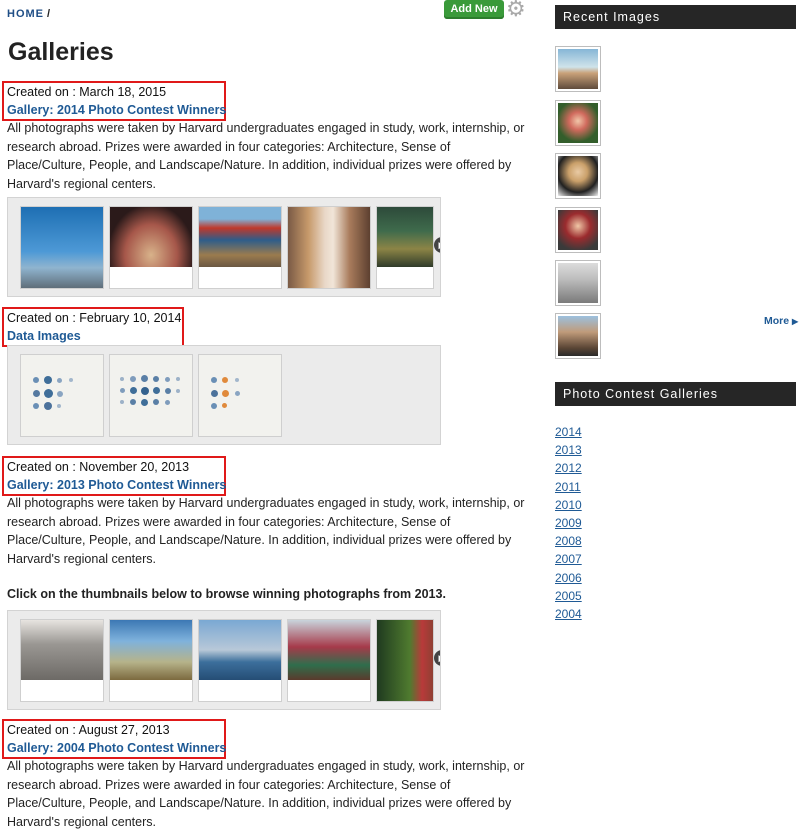 Image resolution: width=799 pixels, height=831 pixels. I want to click on entry-created-date: Created on : February 10, 2014, so click(94, 318).